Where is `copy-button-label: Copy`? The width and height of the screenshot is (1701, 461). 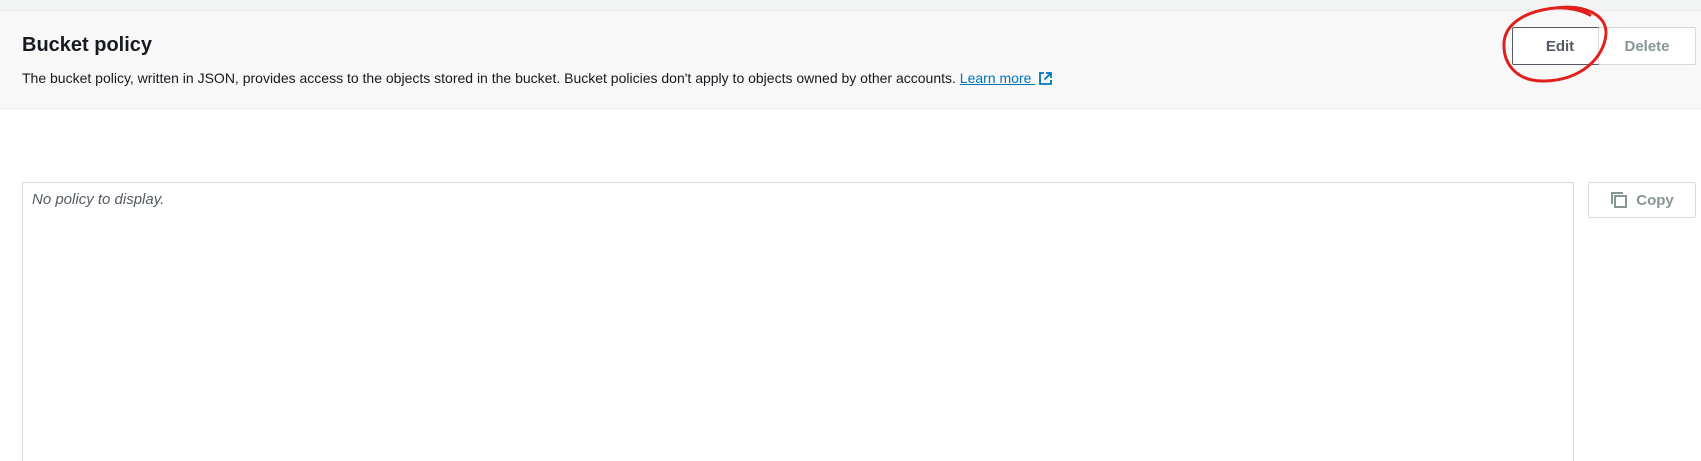
copy-button-label: Copy is located at coordinates (1655, 200).